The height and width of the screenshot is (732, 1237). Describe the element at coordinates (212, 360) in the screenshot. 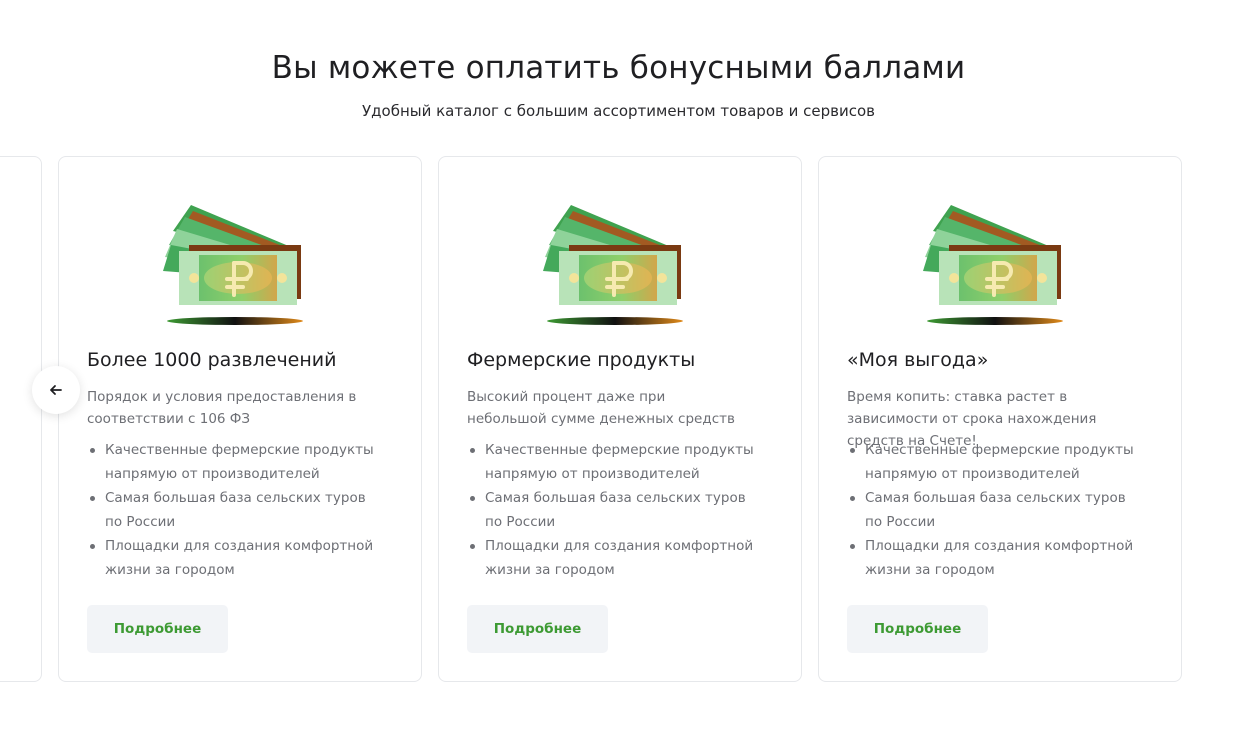

I see `card-title: Более 1000 развлечений` at that location.